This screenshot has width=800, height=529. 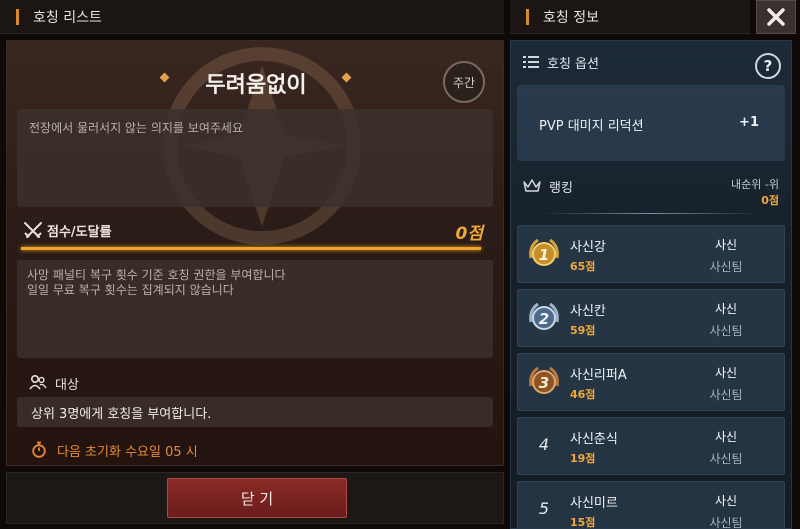 What do you see at coordinates (130, 290) in the screenshot?
I see `info-line: 일일 무료 복구 횟수는 집계되지 않습니다` at bounding box center [130, 290].